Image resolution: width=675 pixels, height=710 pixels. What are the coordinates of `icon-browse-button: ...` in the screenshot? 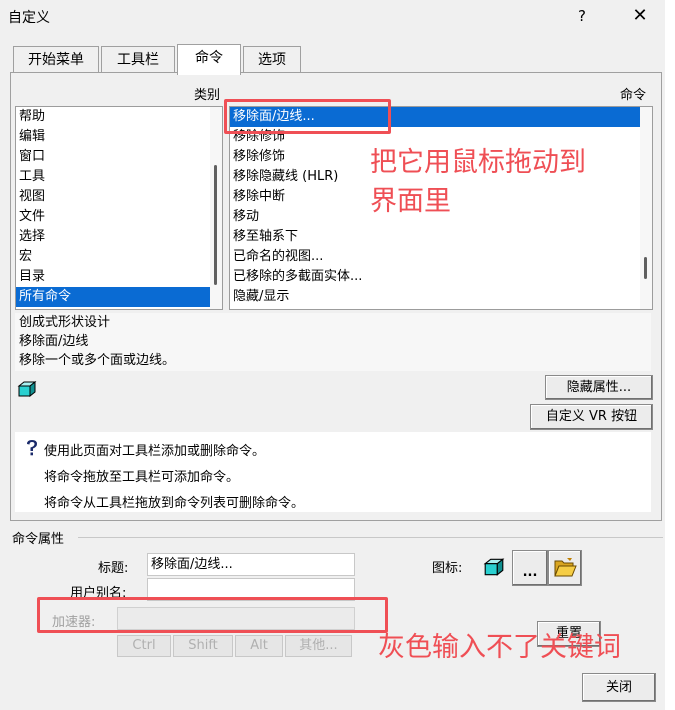 It's located at (530, 568).